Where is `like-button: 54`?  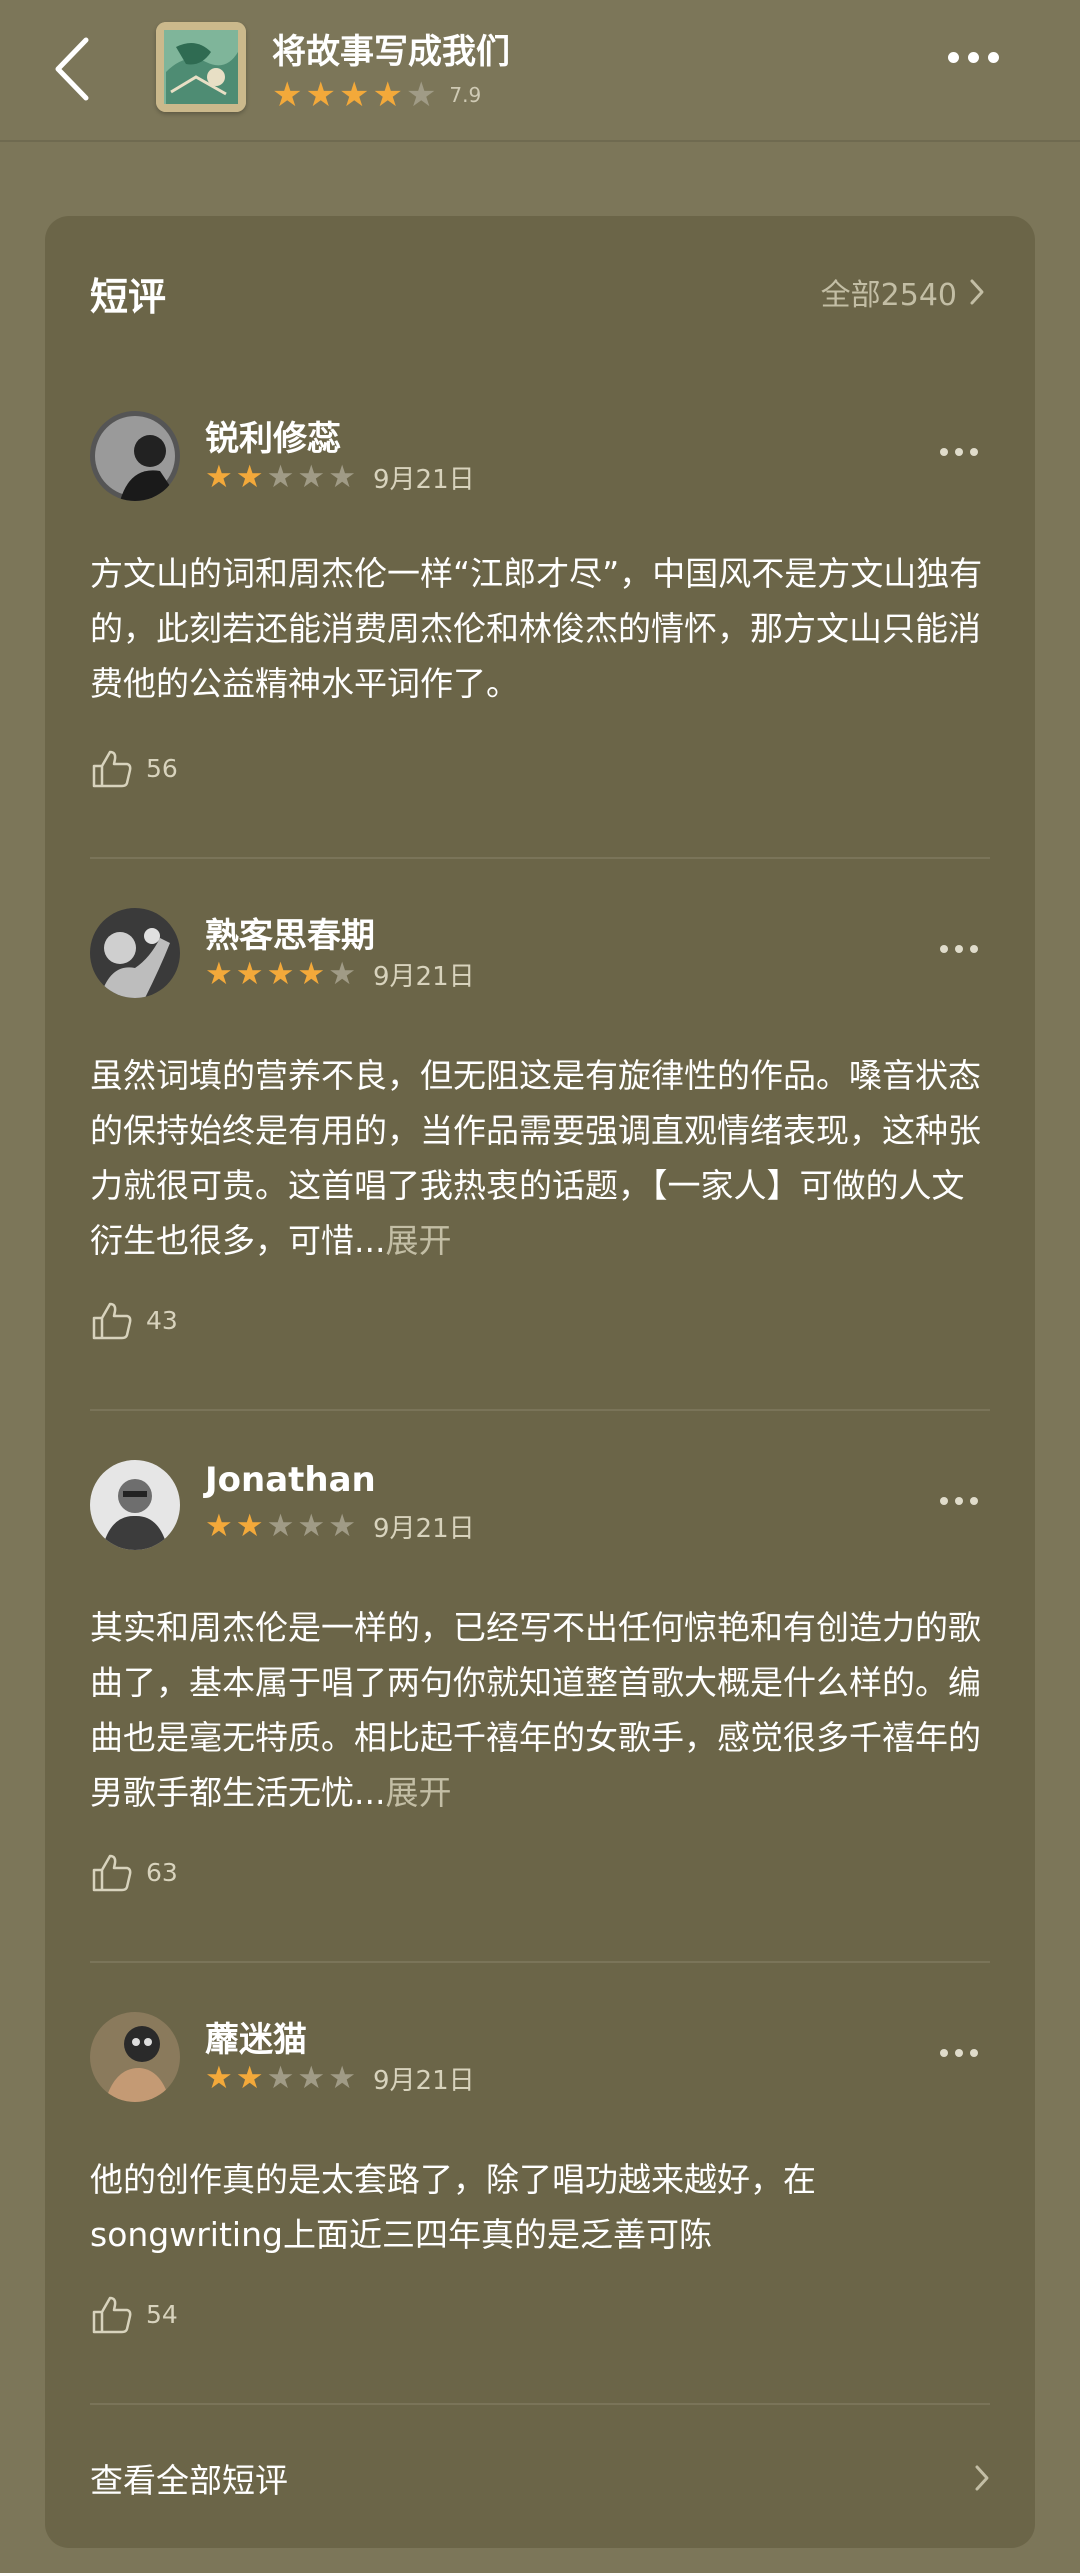
like-button: 54 is located at coordinates (134, 2314).